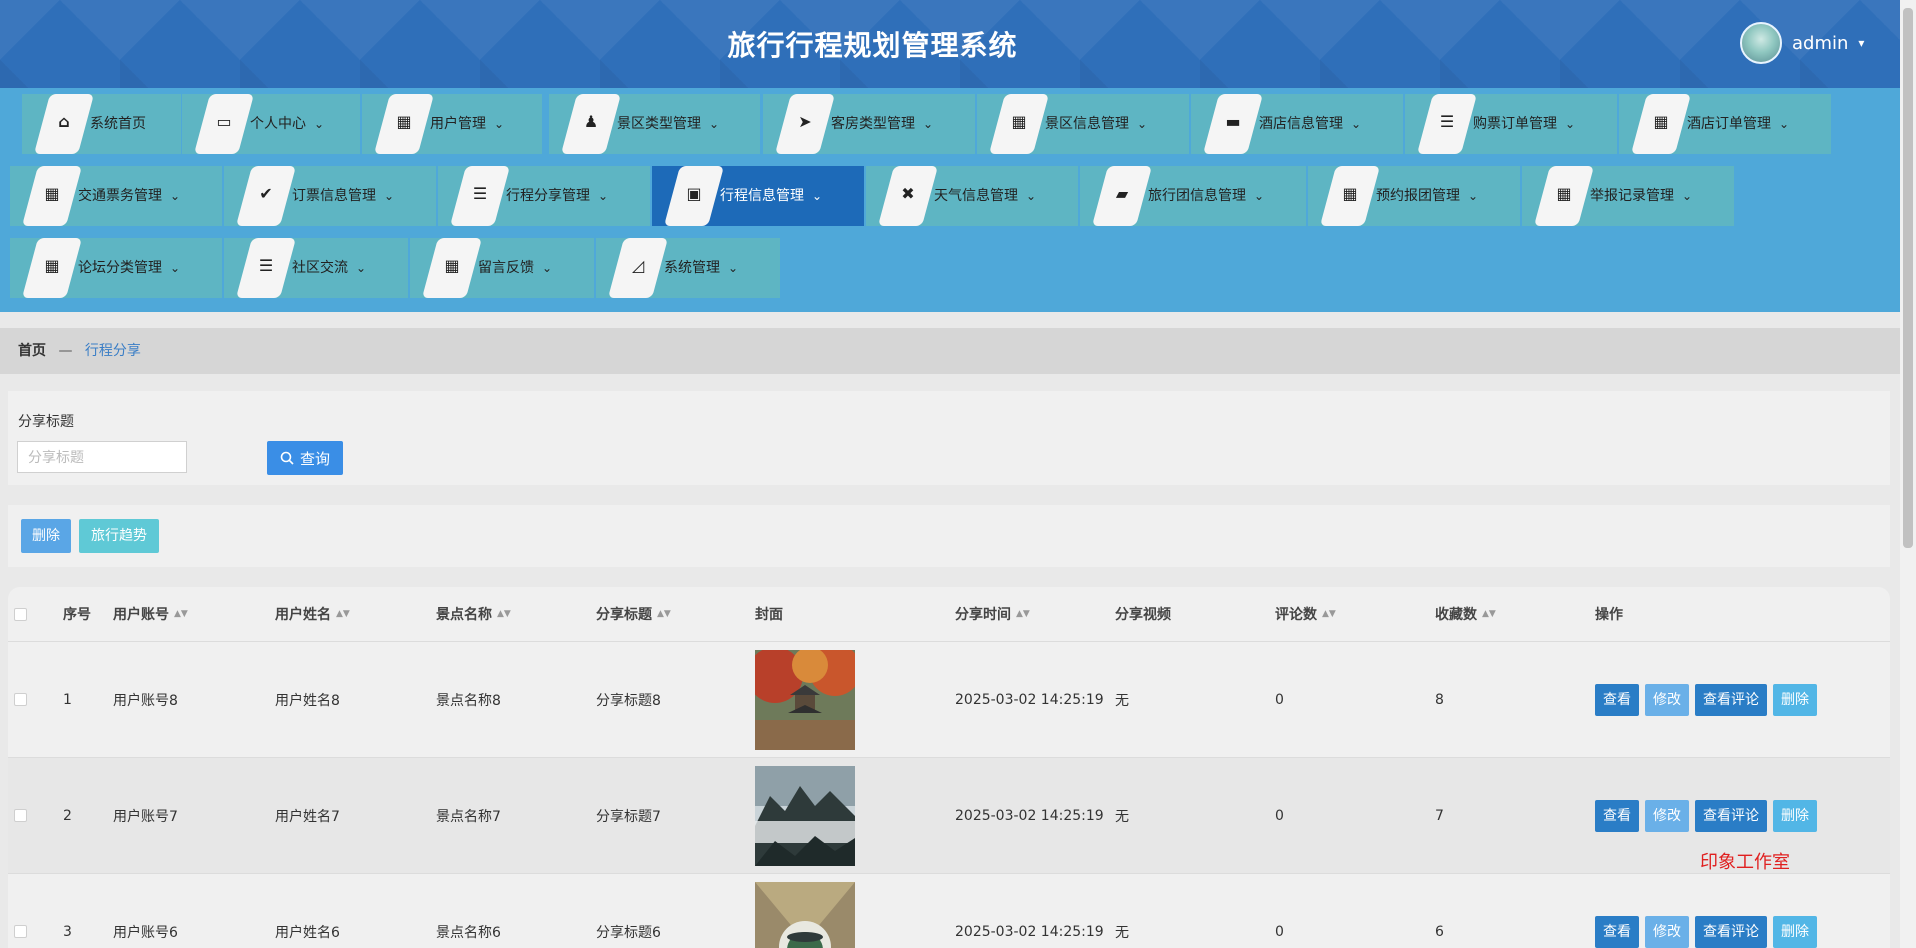 The height and width of the screenshot is (948, 1916). I want to click on nav-item: ✖ 天气信息管理 ⌄, so click(972, 196).